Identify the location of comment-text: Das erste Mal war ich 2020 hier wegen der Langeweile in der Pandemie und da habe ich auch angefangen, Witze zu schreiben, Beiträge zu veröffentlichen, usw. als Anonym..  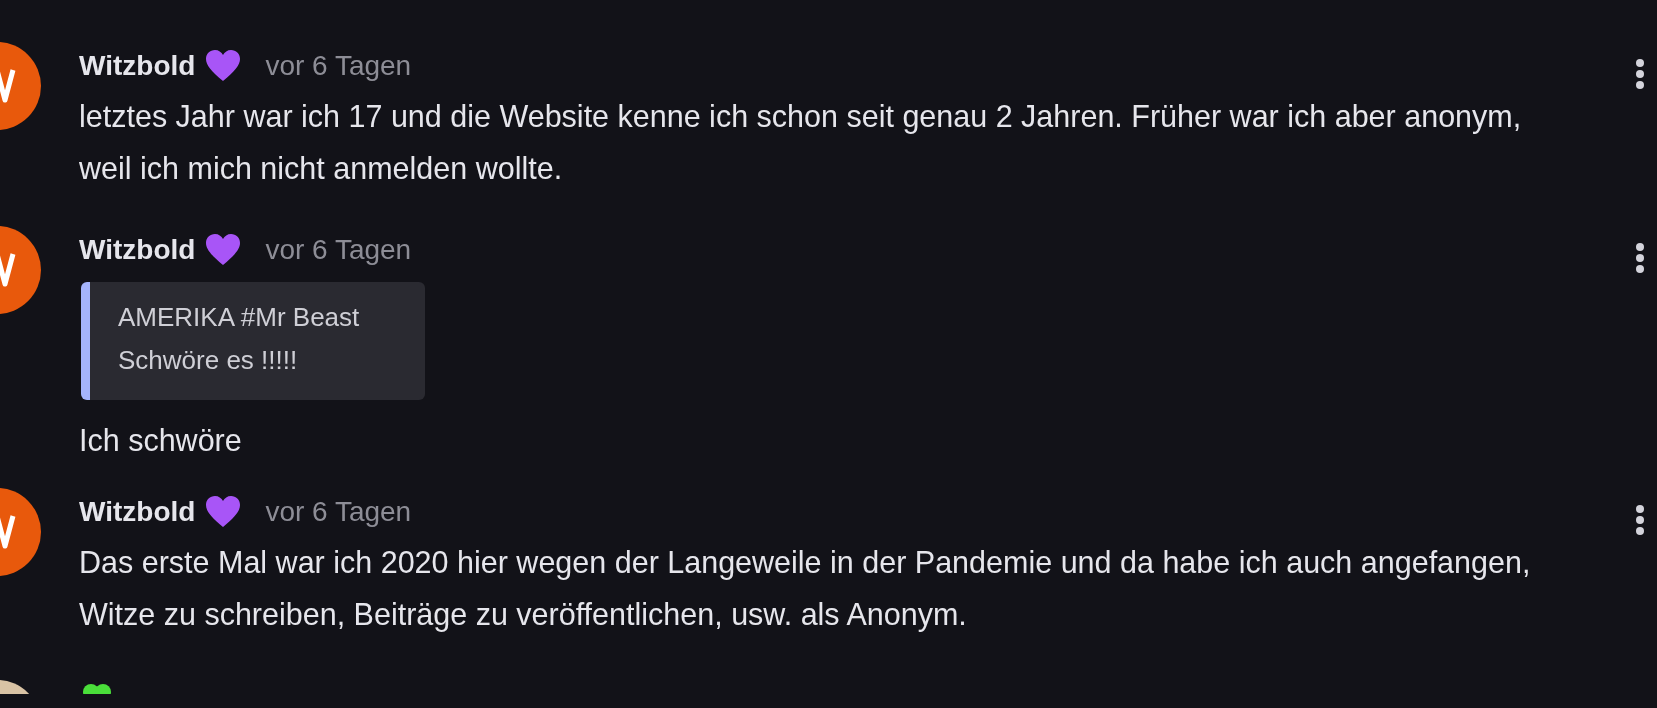
(805, 589).